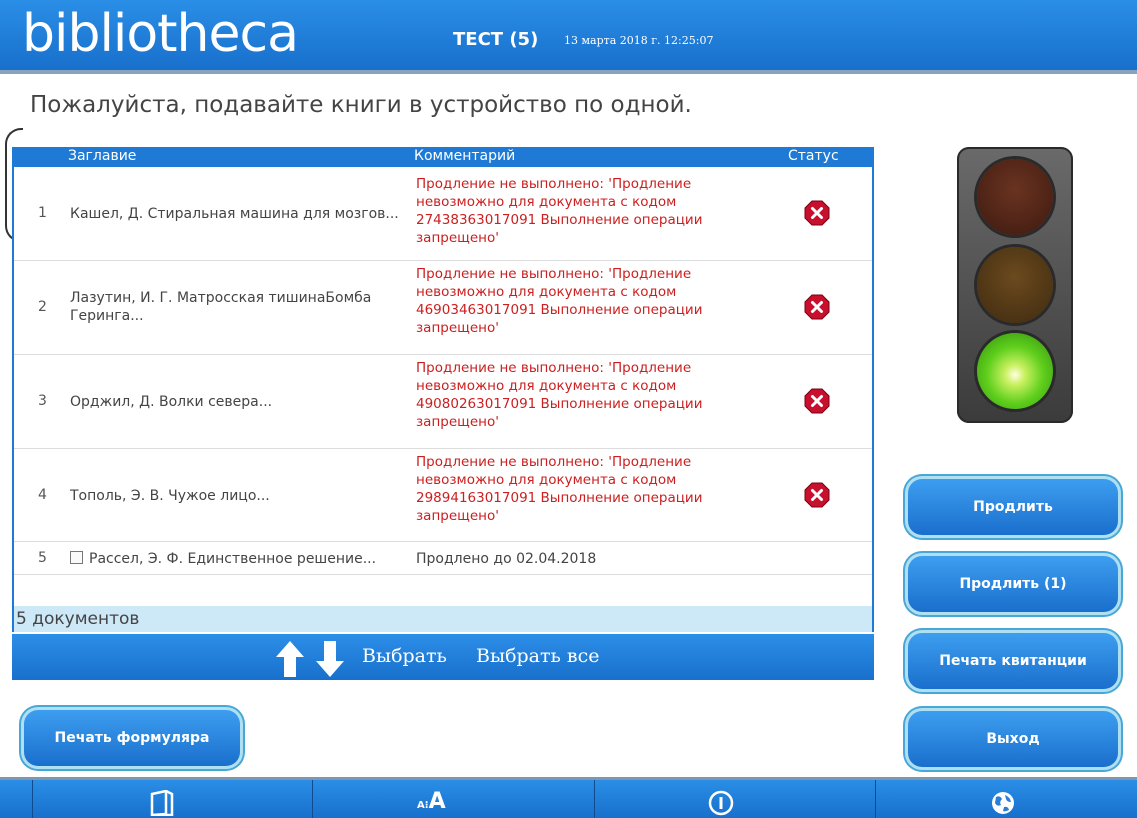  Describe the element at coordinates (162, 803) in the screenshot. I see `book-icon` at that location.